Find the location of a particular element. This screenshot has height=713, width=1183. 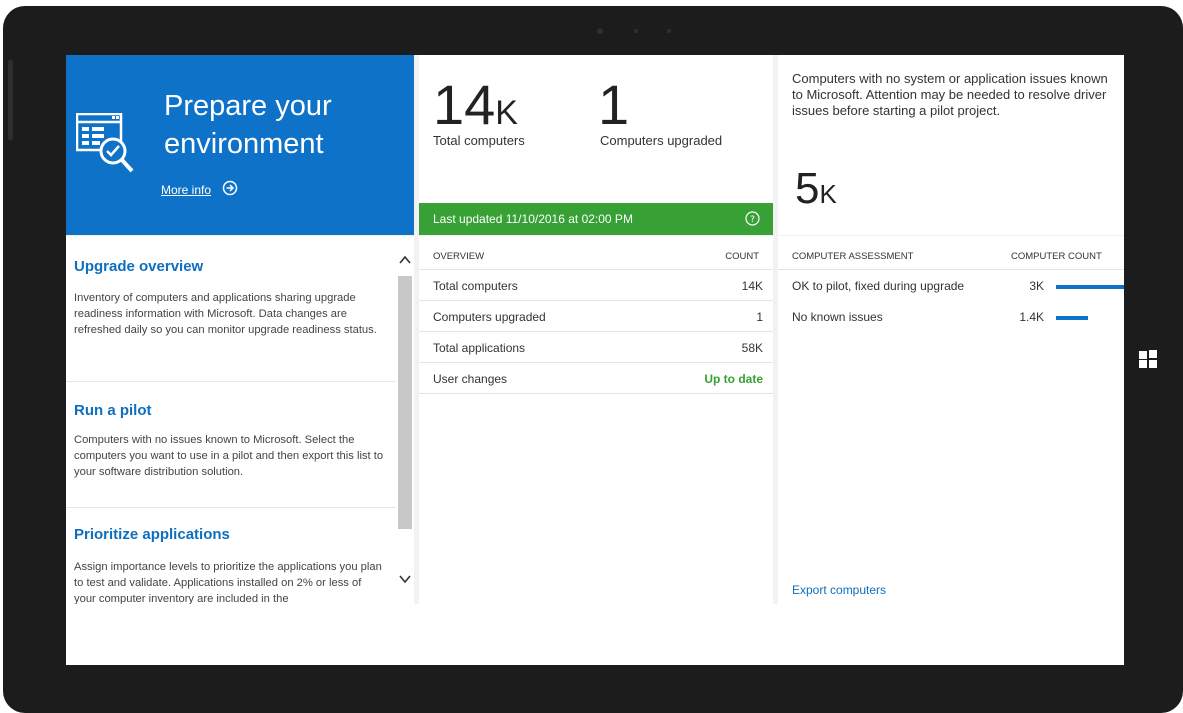

prepare-environment-tile: Prepare your environment More info is located at coordinates (240, 145).